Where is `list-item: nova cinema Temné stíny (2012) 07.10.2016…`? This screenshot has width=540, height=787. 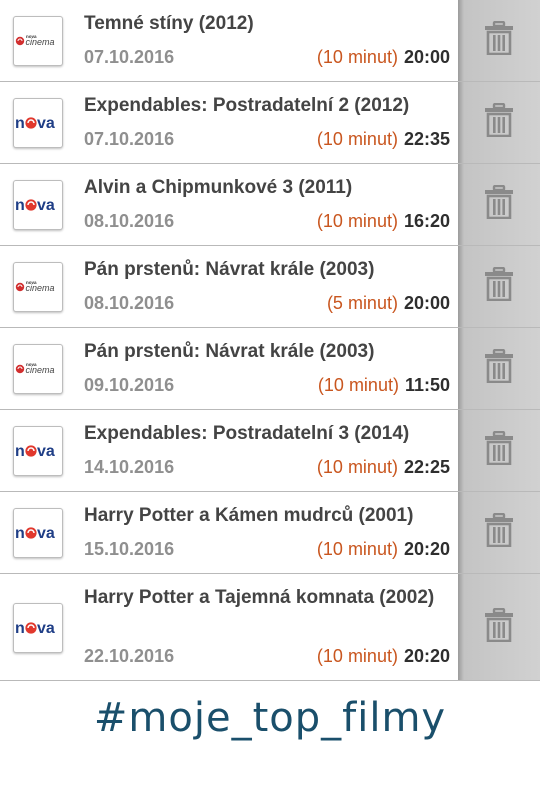 list-item: nova cinema Temné stíny (2012) 07.10.2016… is located at coordinates (270, 41).